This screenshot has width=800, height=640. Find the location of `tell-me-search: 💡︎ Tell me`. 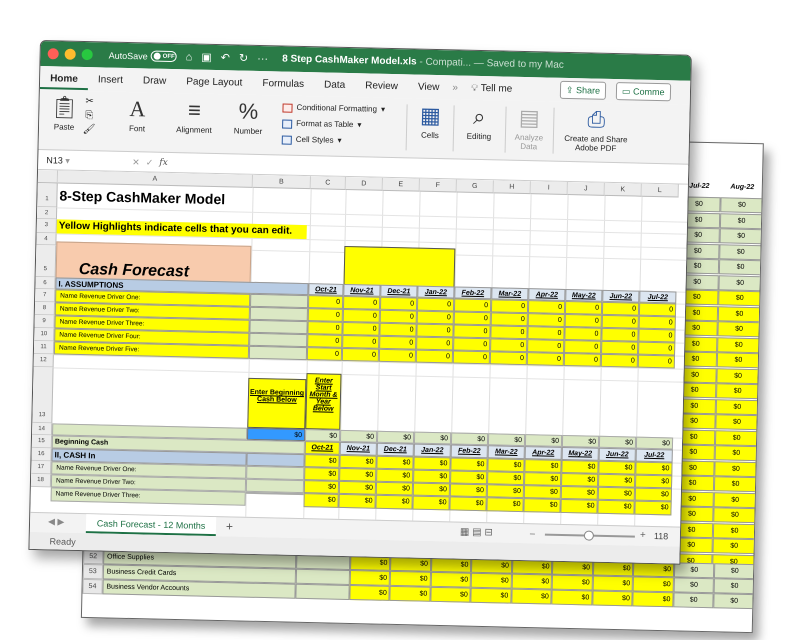

tell-me-search: 💡︎ Tell me is located at coordinates (492, 88).